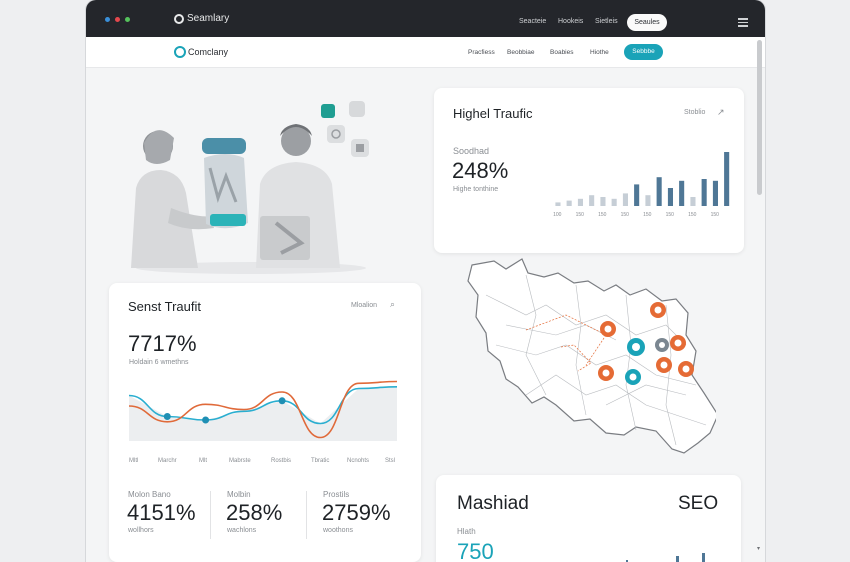 This screenshot has height=562, width=850. What do you see at coordinates (694, 112) in the screenshot?
I see `traffic-card-action: Stoblio` at bounding box center [694, 112].